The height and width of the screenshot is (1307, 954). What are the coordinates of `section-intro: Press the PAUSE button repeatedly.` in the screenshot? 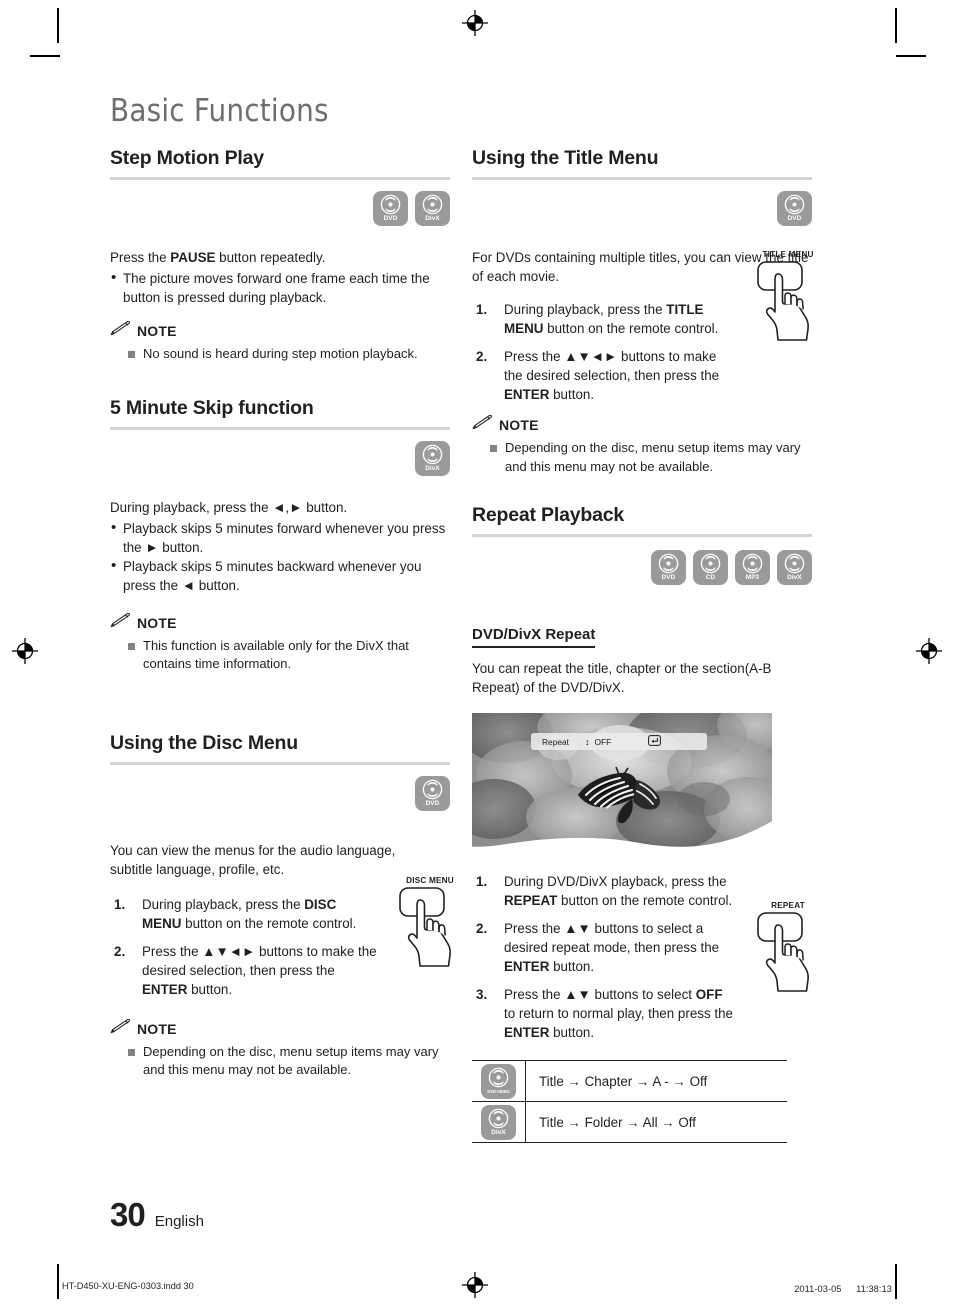 It's located at (218, 257).